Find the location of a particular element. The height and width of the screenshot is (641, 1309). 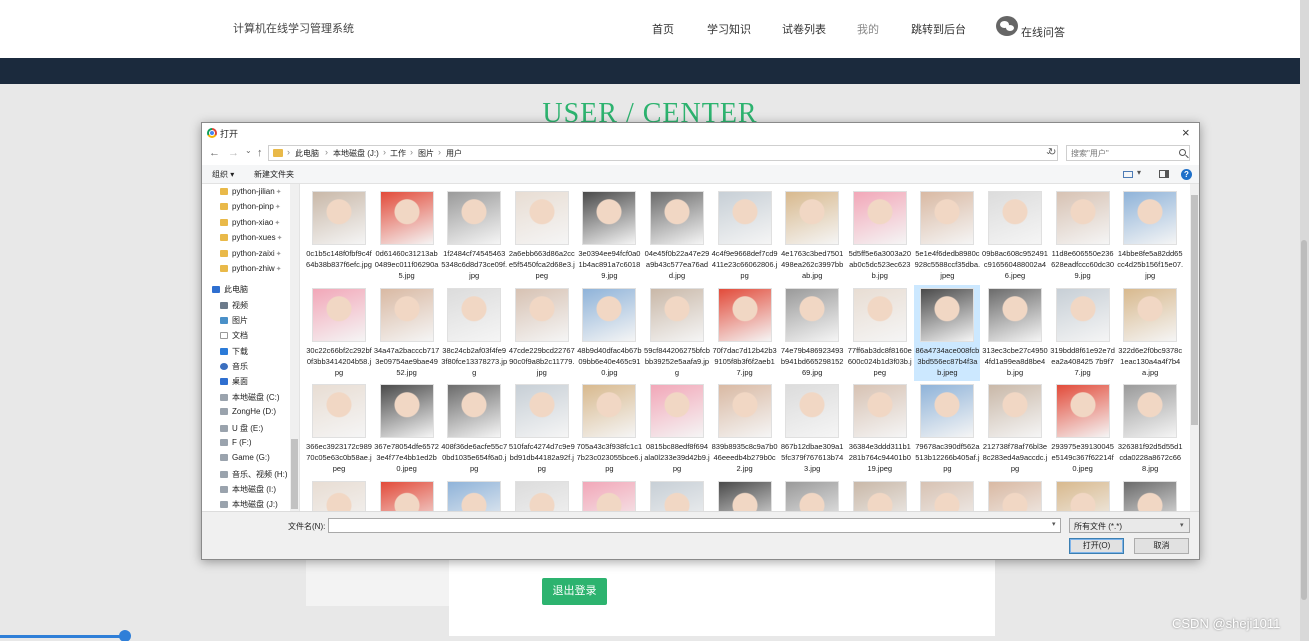

file-item: 47cde229bcd2276790c0f9a8b2c11779.jpg is located at coordinates (542, 333).